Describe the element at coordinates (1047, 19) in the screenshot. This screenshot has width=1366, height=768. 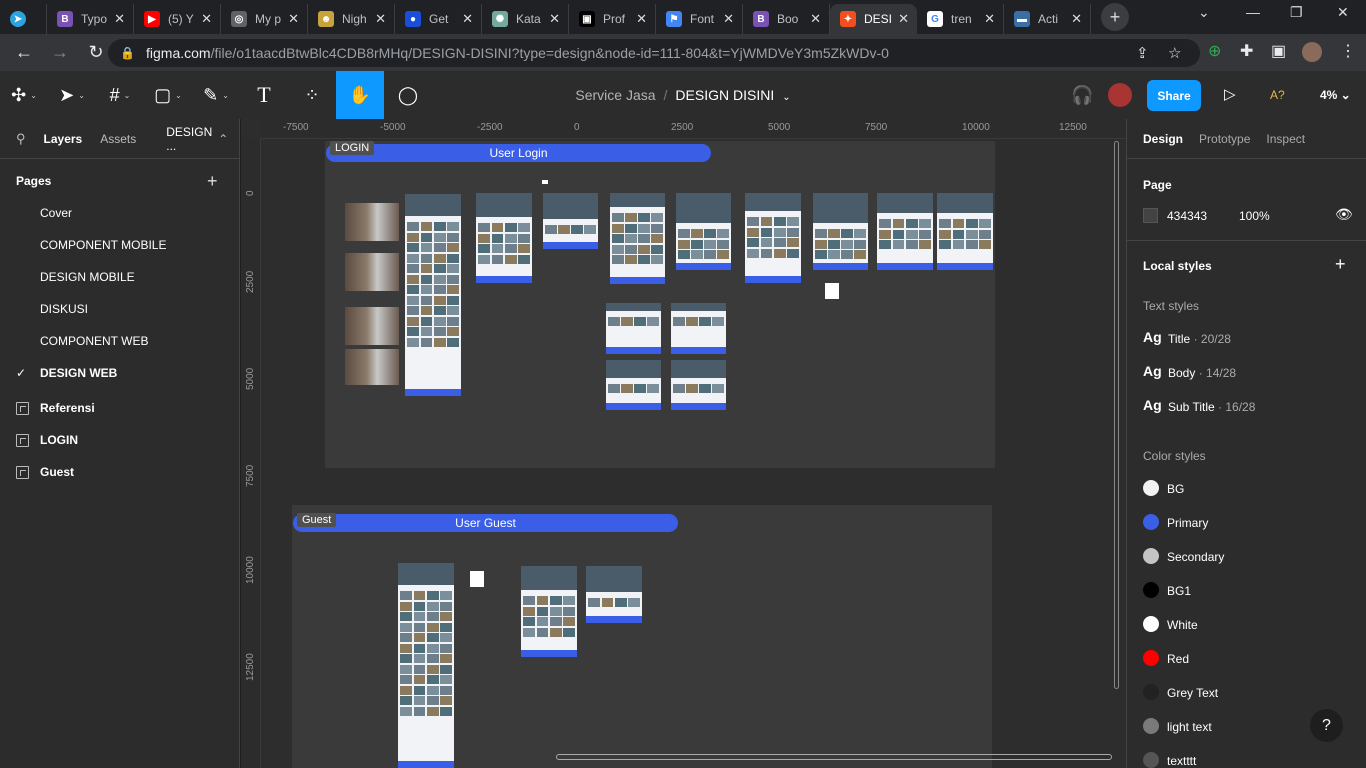
I see `browser-tab: ▬ Acti ✕` at that location.